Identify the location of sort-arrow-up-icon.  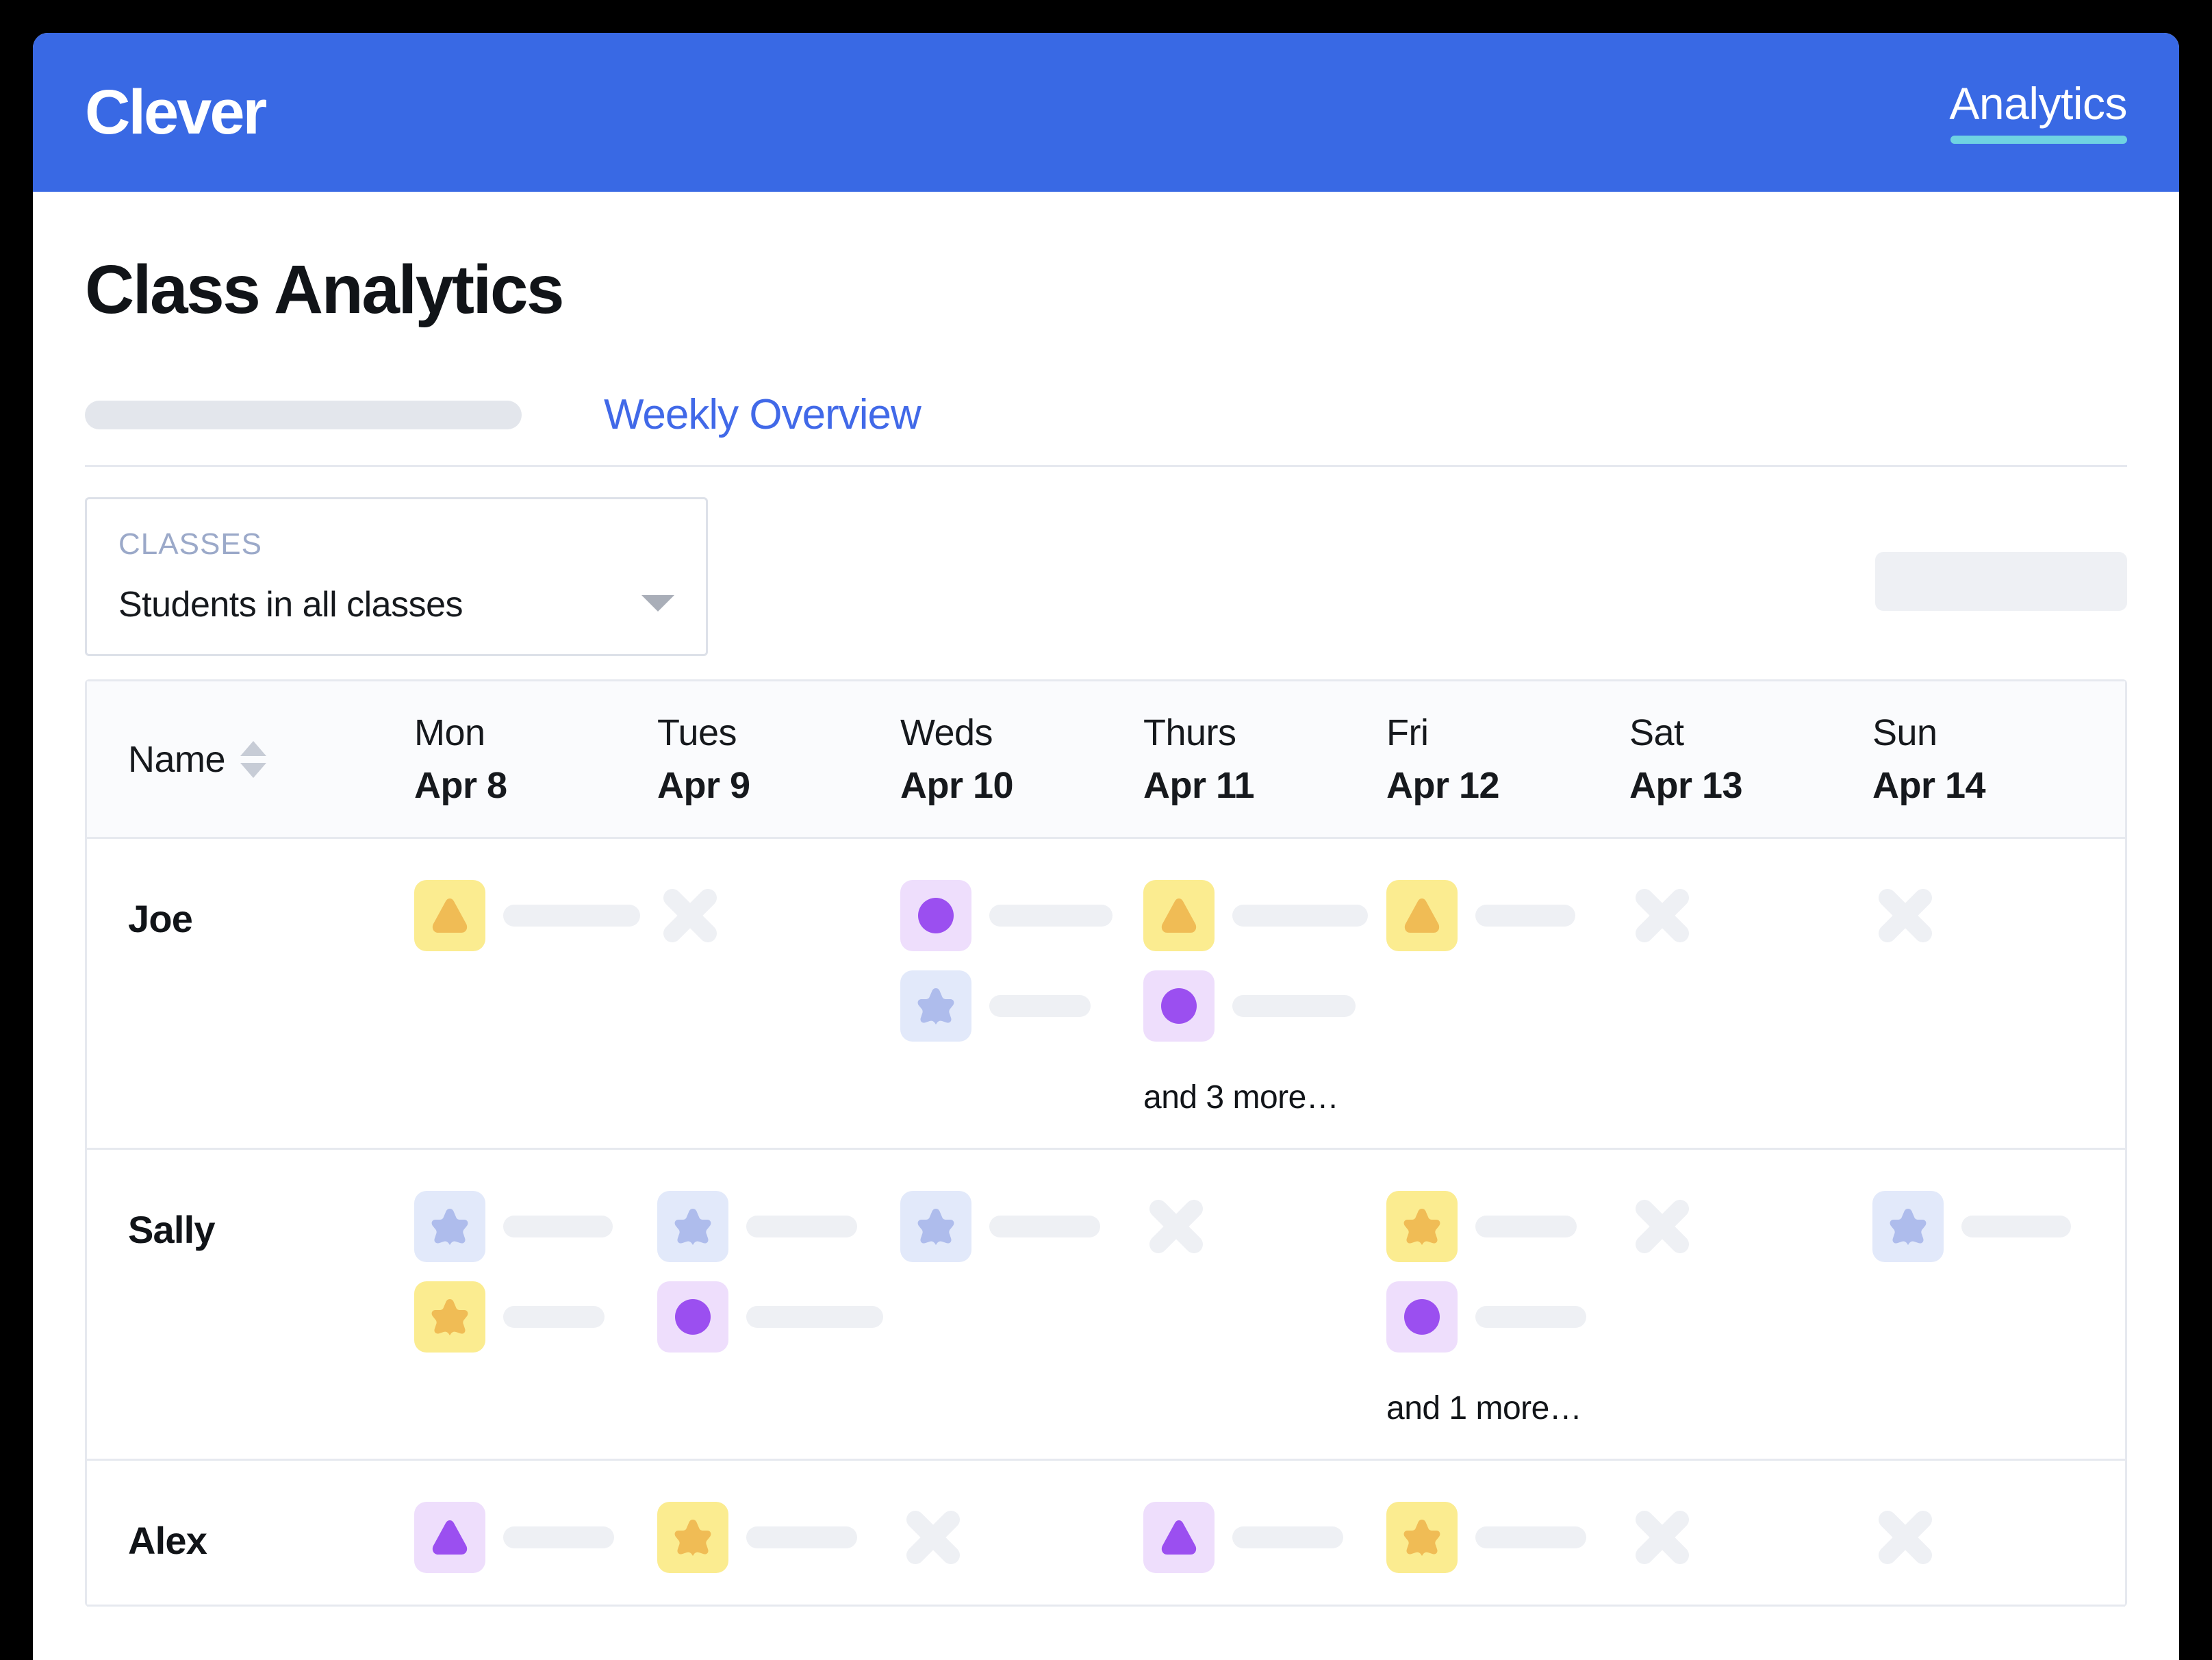
(253, 748).